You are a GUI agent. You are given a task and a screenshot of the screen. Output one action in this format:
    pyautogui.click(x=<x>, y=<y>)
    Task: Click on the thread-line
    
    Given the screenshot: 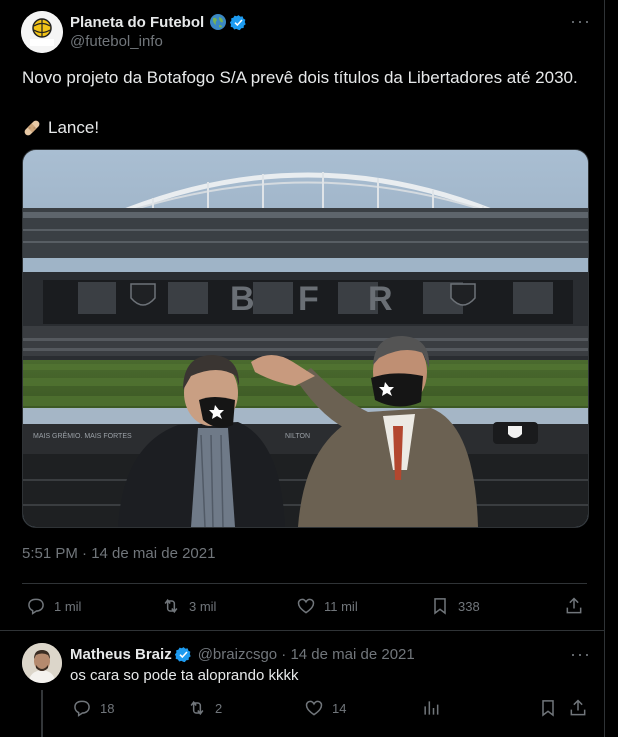 What is the action you would take?
    pyautogui.click(x=42, y=713)
    